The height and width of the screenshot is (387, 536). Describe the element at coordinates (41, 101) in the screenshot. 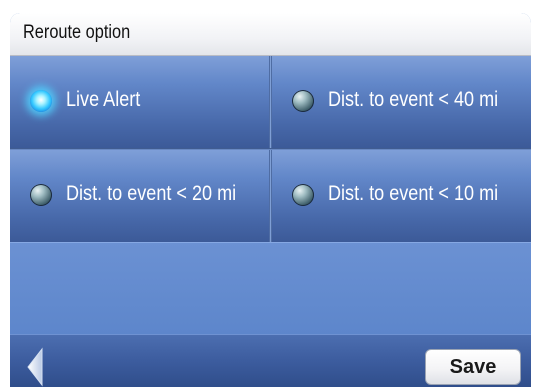

I see `radio-selected-icon` at that location.